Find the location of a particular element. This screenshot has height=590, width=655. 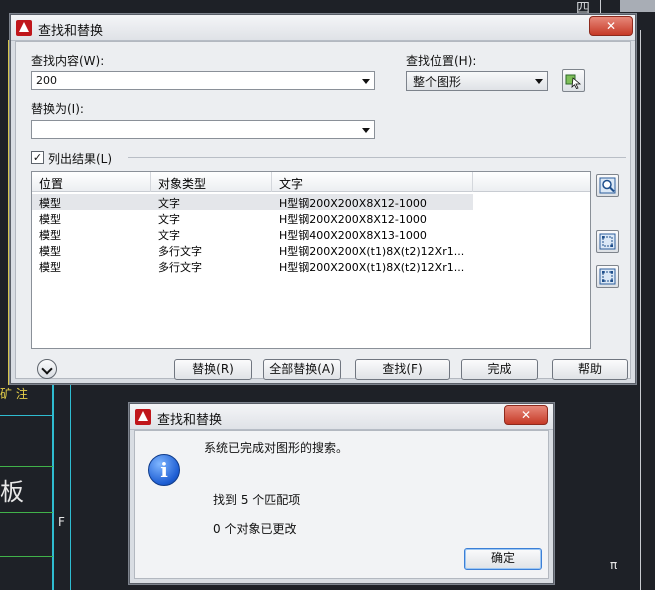

zoom-to-highlighted-button is located at coordinates (607, 185).